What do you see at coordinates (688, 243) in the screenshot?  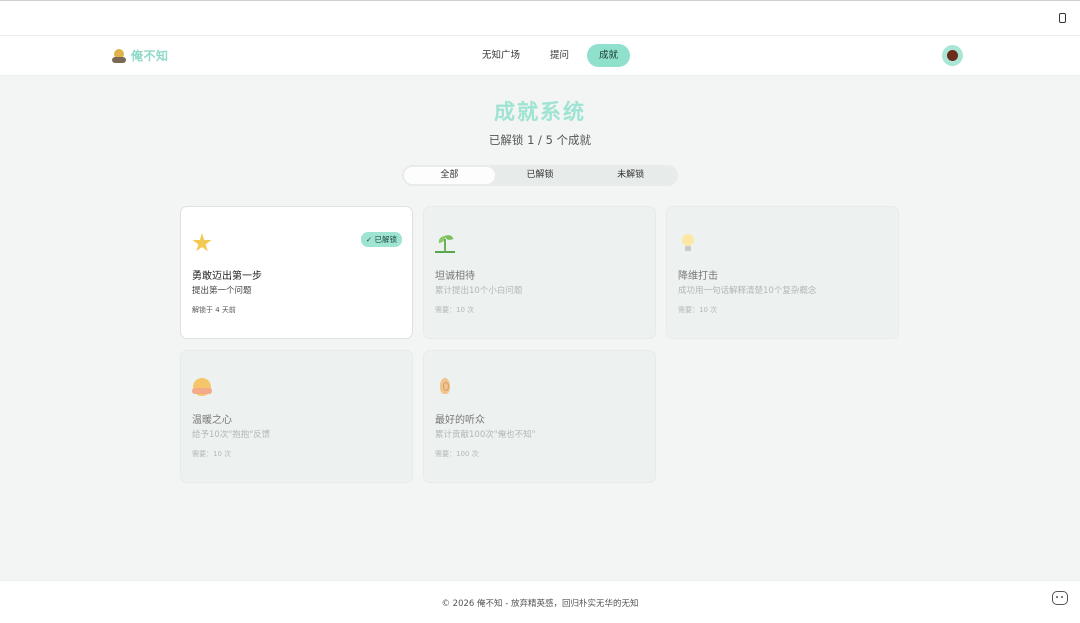 I see `lightbulb-icon` at bounding box center [688, 243].